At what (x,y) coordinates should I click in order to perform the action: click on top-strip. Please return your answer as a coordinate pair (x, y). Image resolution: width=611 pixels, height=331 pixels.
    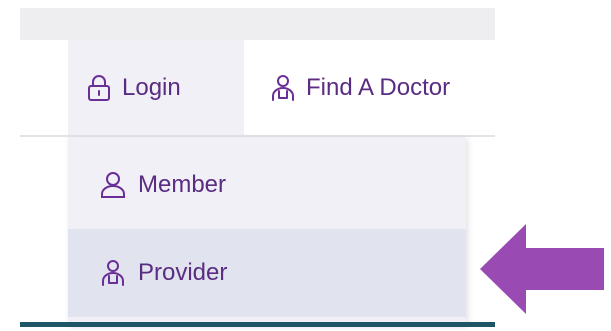
    Looking at the image, I should click on (257, 24).